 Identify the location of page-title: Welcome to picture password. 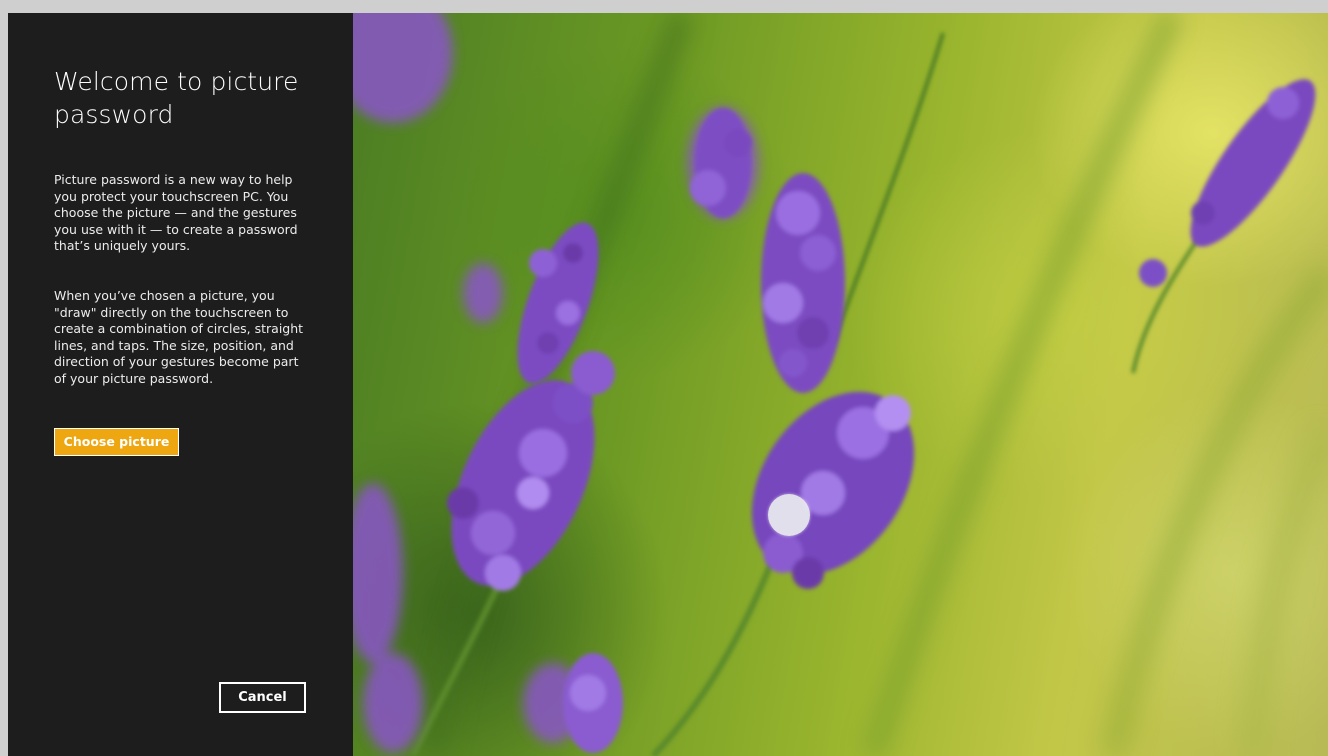
(176, 98).